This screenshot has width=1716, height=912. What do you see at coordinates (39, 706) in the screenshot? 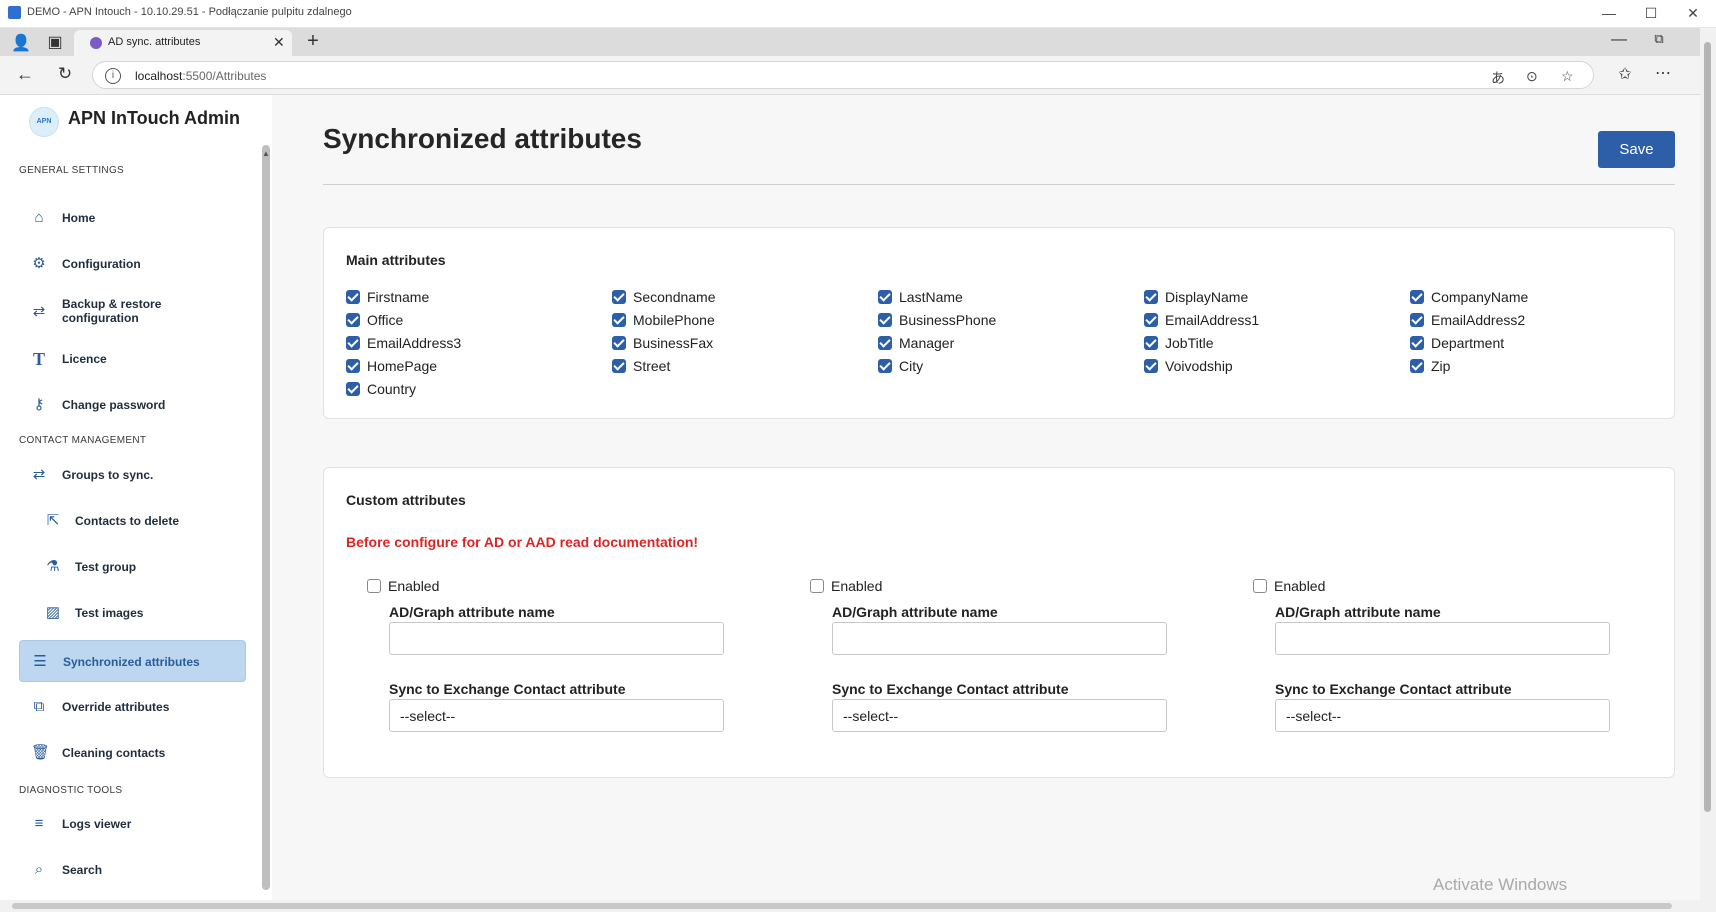
I see `override-icon: ⧉` at bounding box center [39, 706].